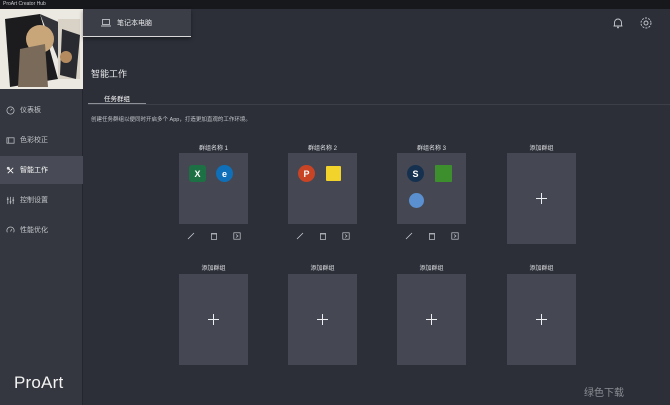 The height and width of the screenshot is (405, 670). Describe the element at coordinates (333, 173) in the screenshot. I see `sticky-notes-icon` at that location.